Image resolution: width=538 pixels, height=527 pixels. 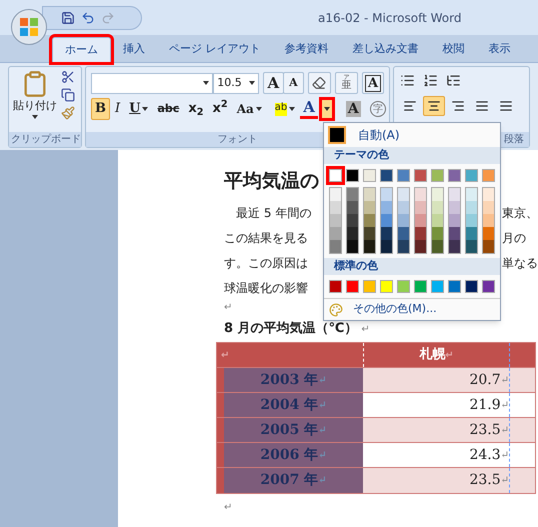 What do you see at coordinates (273, 83) in the screenshot?
I see `grow-font-button: A` at bounding box center [273, 83].